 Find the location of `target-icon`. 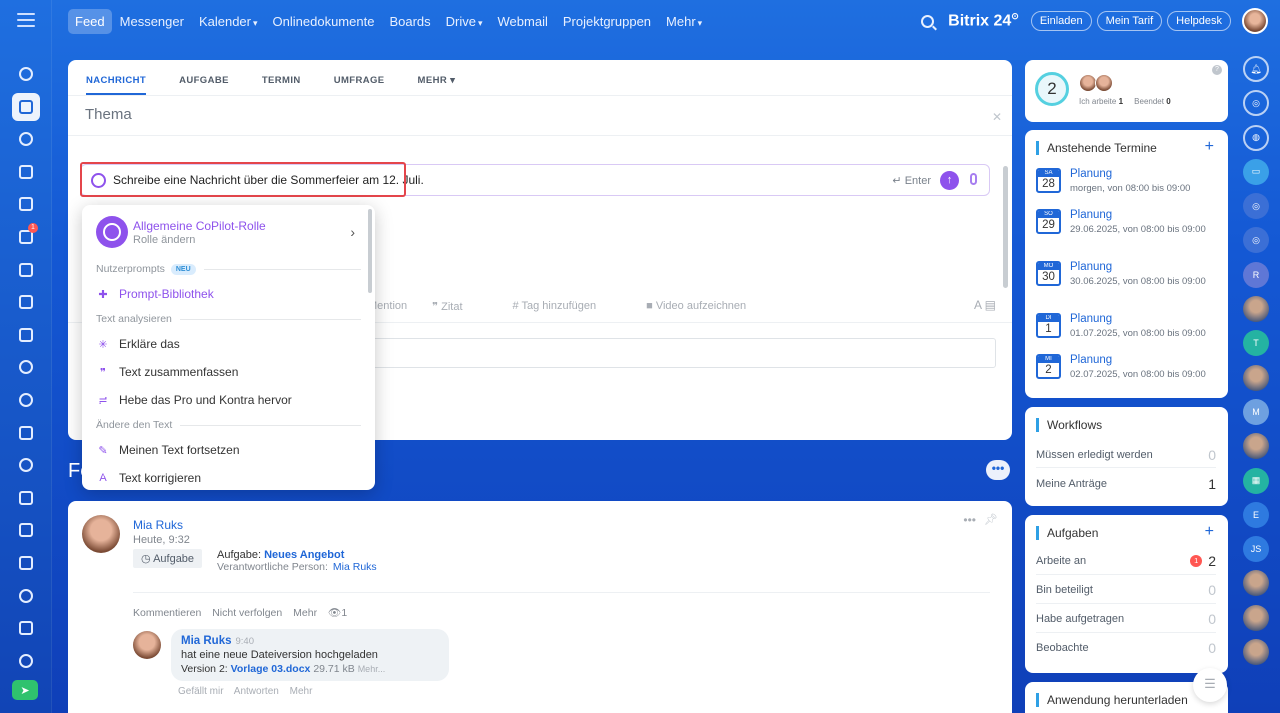

target-icon is located at coordinates (26, 465).